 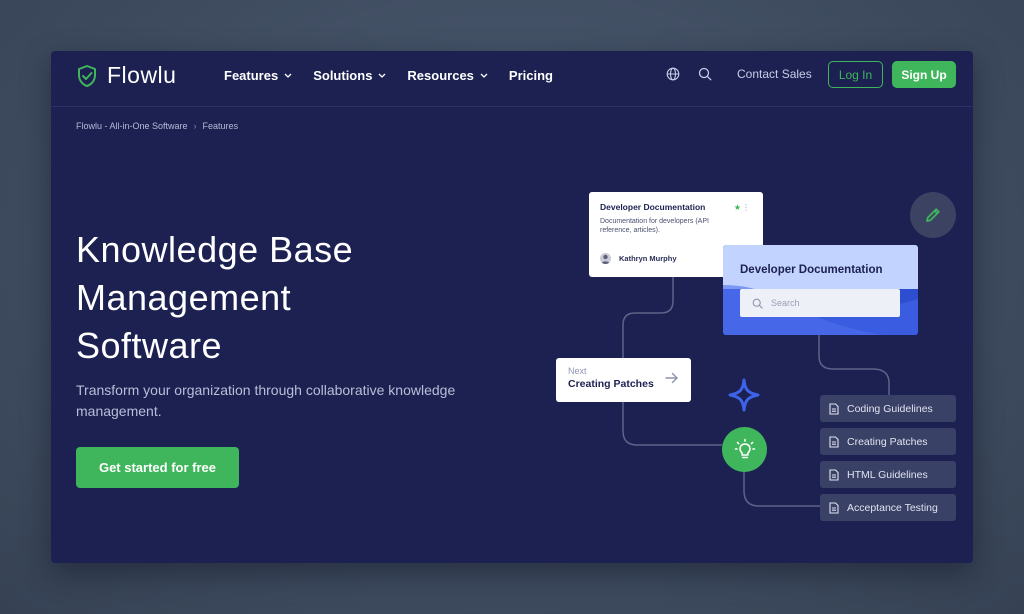 I want to click on nav-item-label: Resources, so click(x=440, y=75).